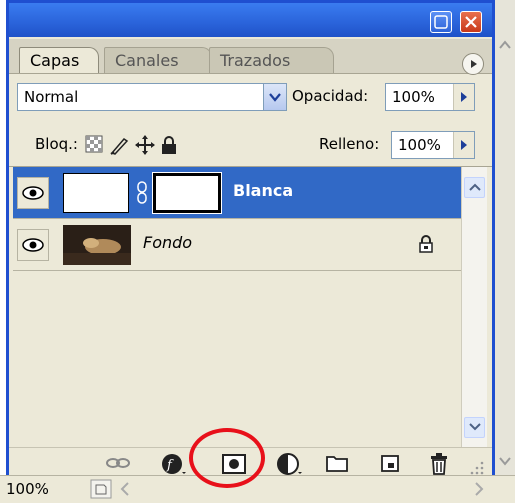  Describe the element at coordinates (349, 144) in the screenshot. I see `fill-label: Relleno:` at that location.